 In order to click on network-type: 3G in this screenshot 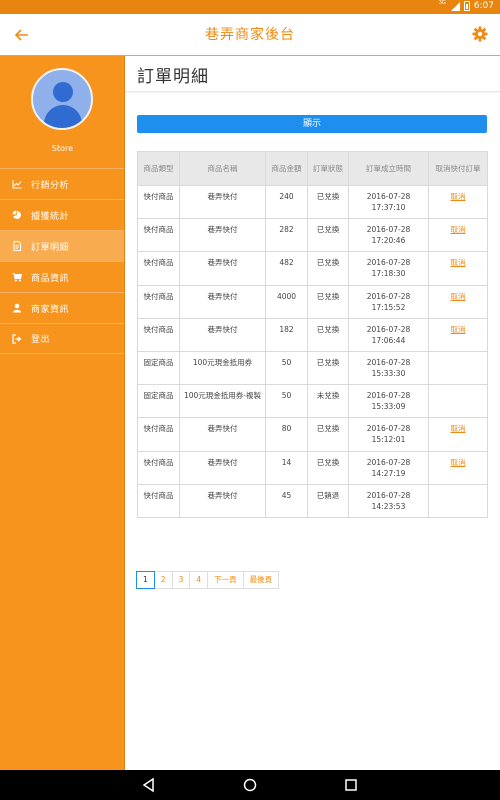, I will do `click(442, 3)`.